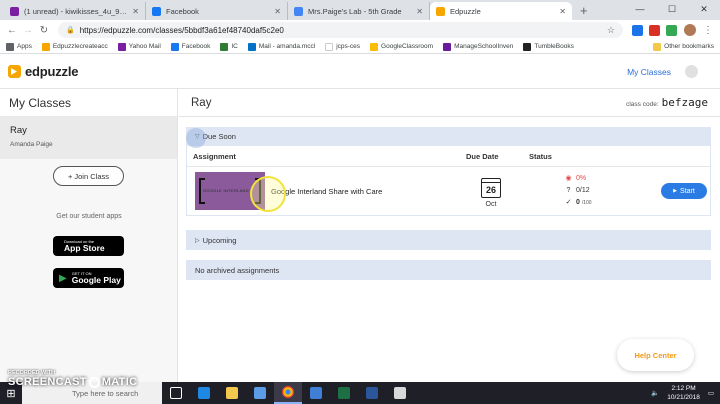 This screenshot has height=404, width=720. I want to click on bookmark-item: Apps, so click(19, 46).